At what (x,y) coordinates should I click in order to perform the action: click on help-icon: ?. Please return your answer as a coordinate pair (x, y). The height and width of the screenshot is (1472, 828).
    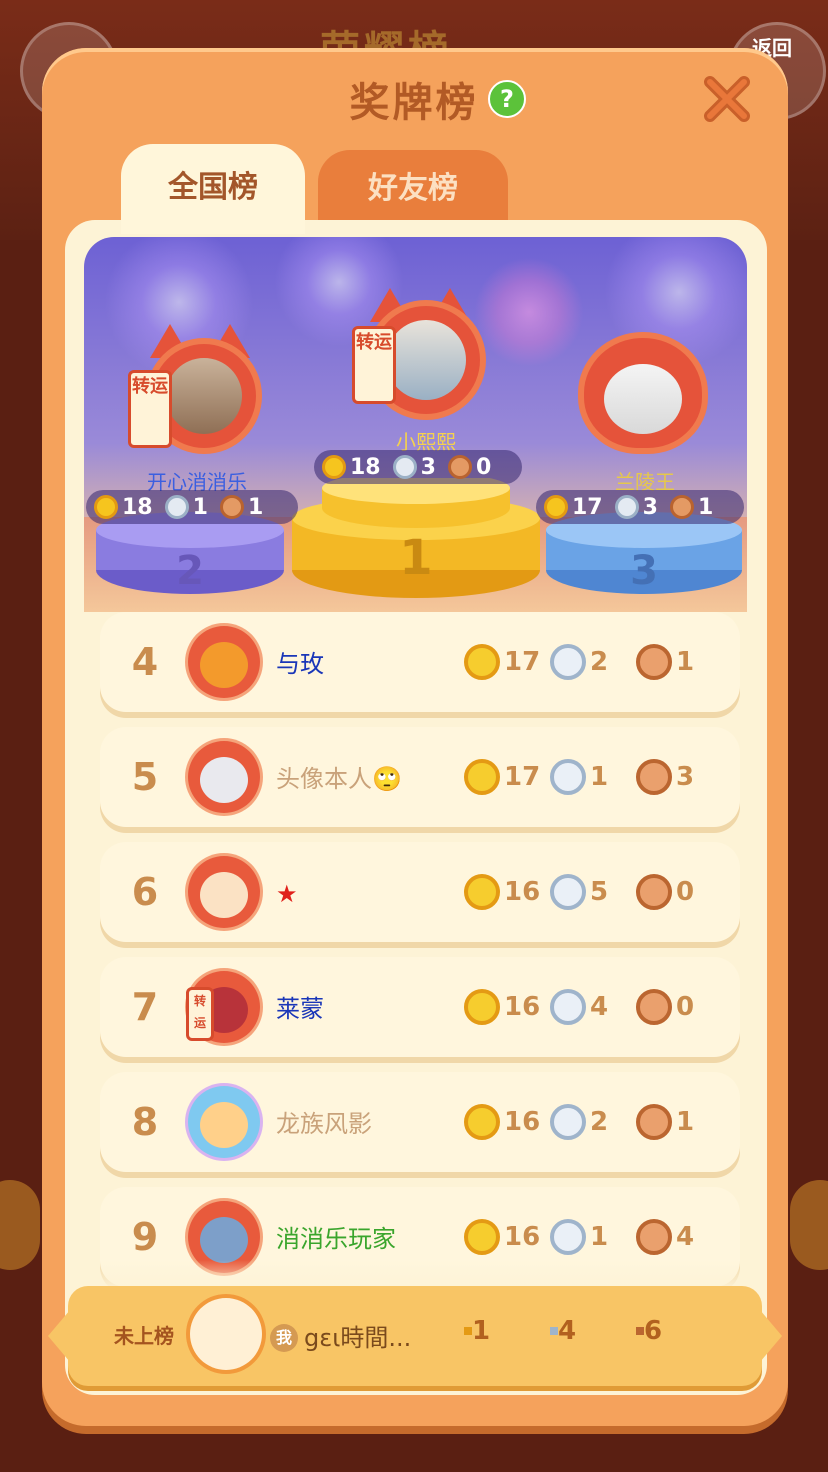
    Looking at the image, I should click on (507, 99).